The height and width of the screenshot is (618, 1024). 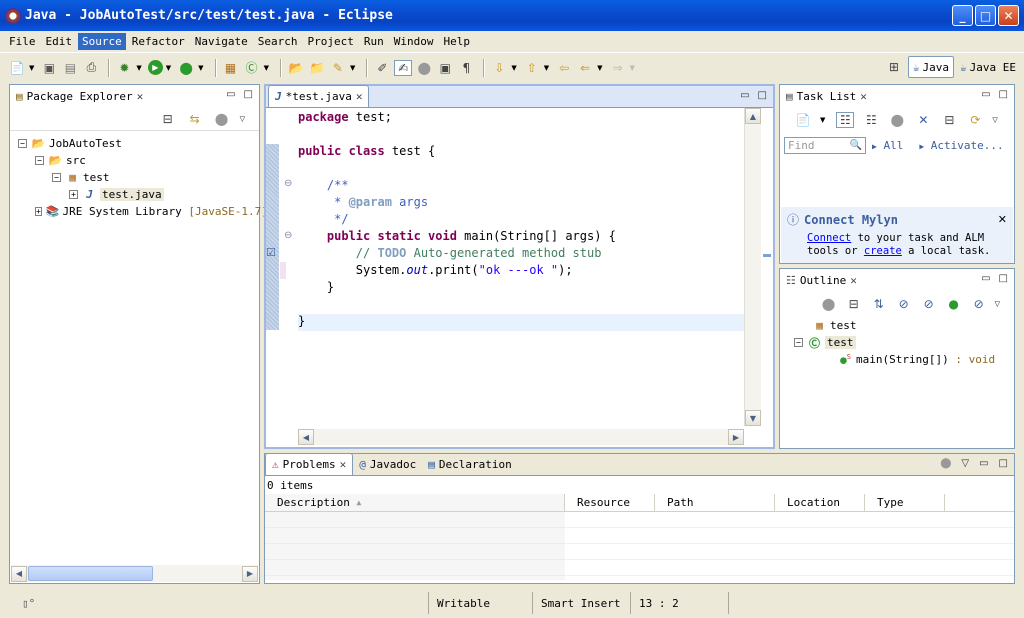 I want to click on open-task-icon: 📁, so click(x=317, y=68).